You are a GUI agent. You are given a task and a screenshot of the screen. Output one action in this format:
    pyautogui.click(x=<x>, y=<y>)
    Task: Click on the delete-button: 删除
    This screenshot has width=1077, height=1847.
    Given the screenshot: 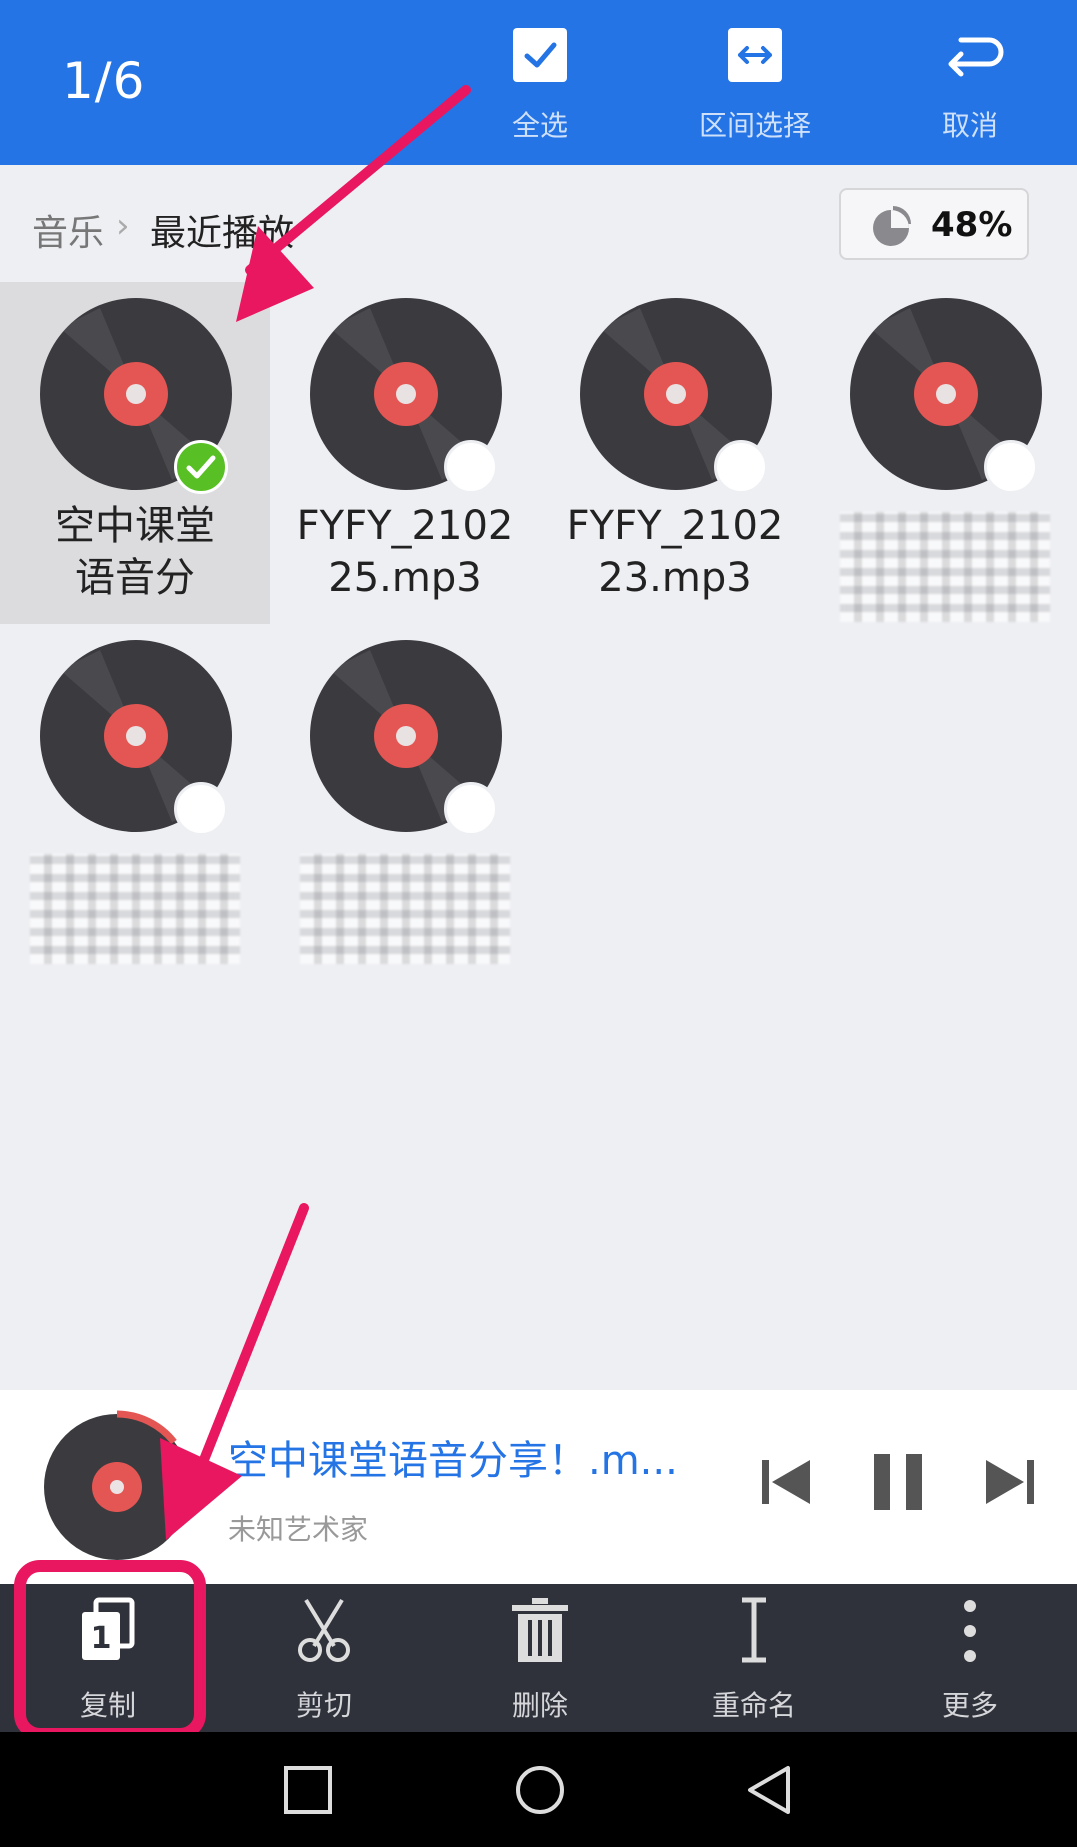 What is the action you would take?
    pyautogui.click(x=540, y=1658)
    